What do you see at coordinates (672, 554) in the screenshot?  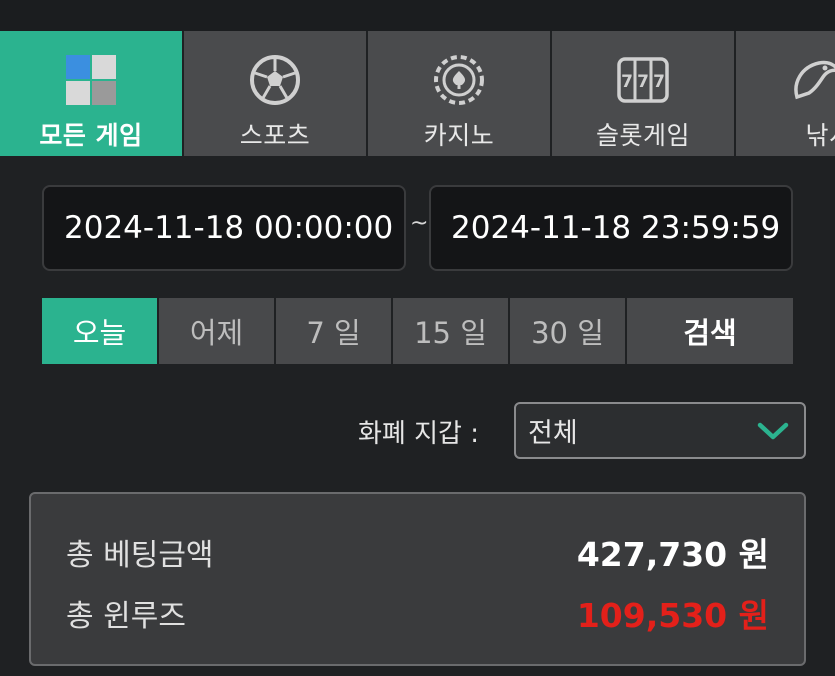 I see `total-bet-value: 427,730 원` at bounding box center [672, 554].